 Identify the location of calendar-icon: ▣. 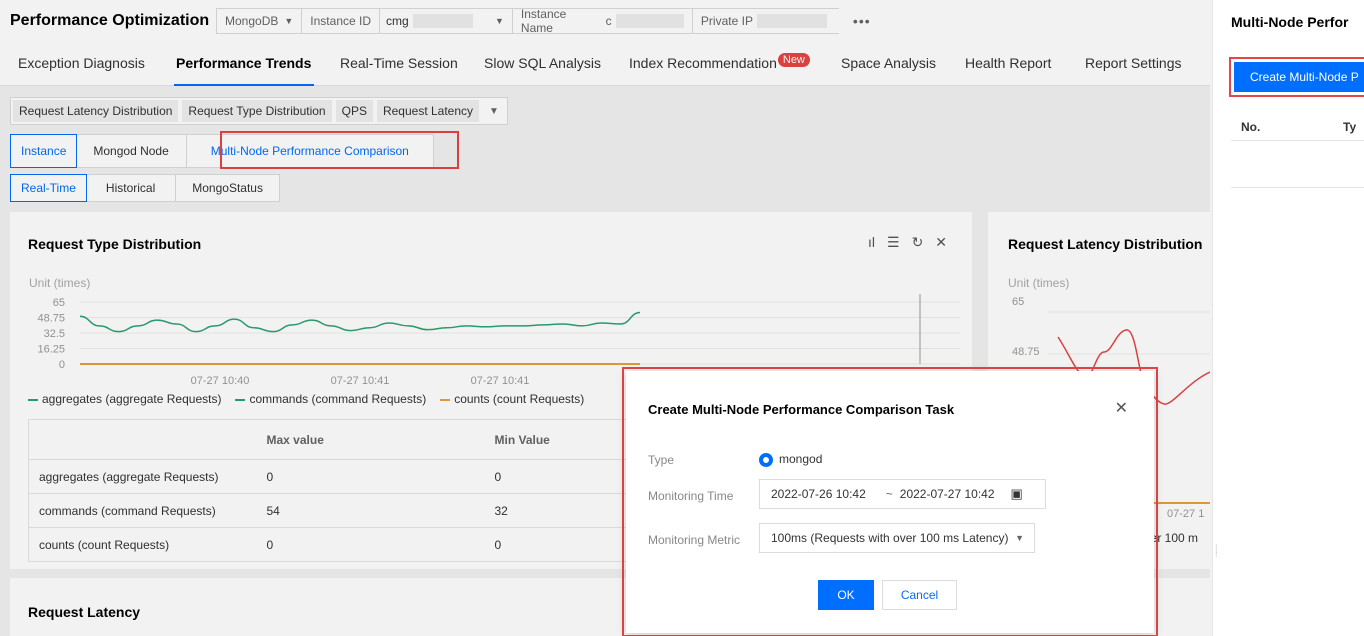
(1017, 494).